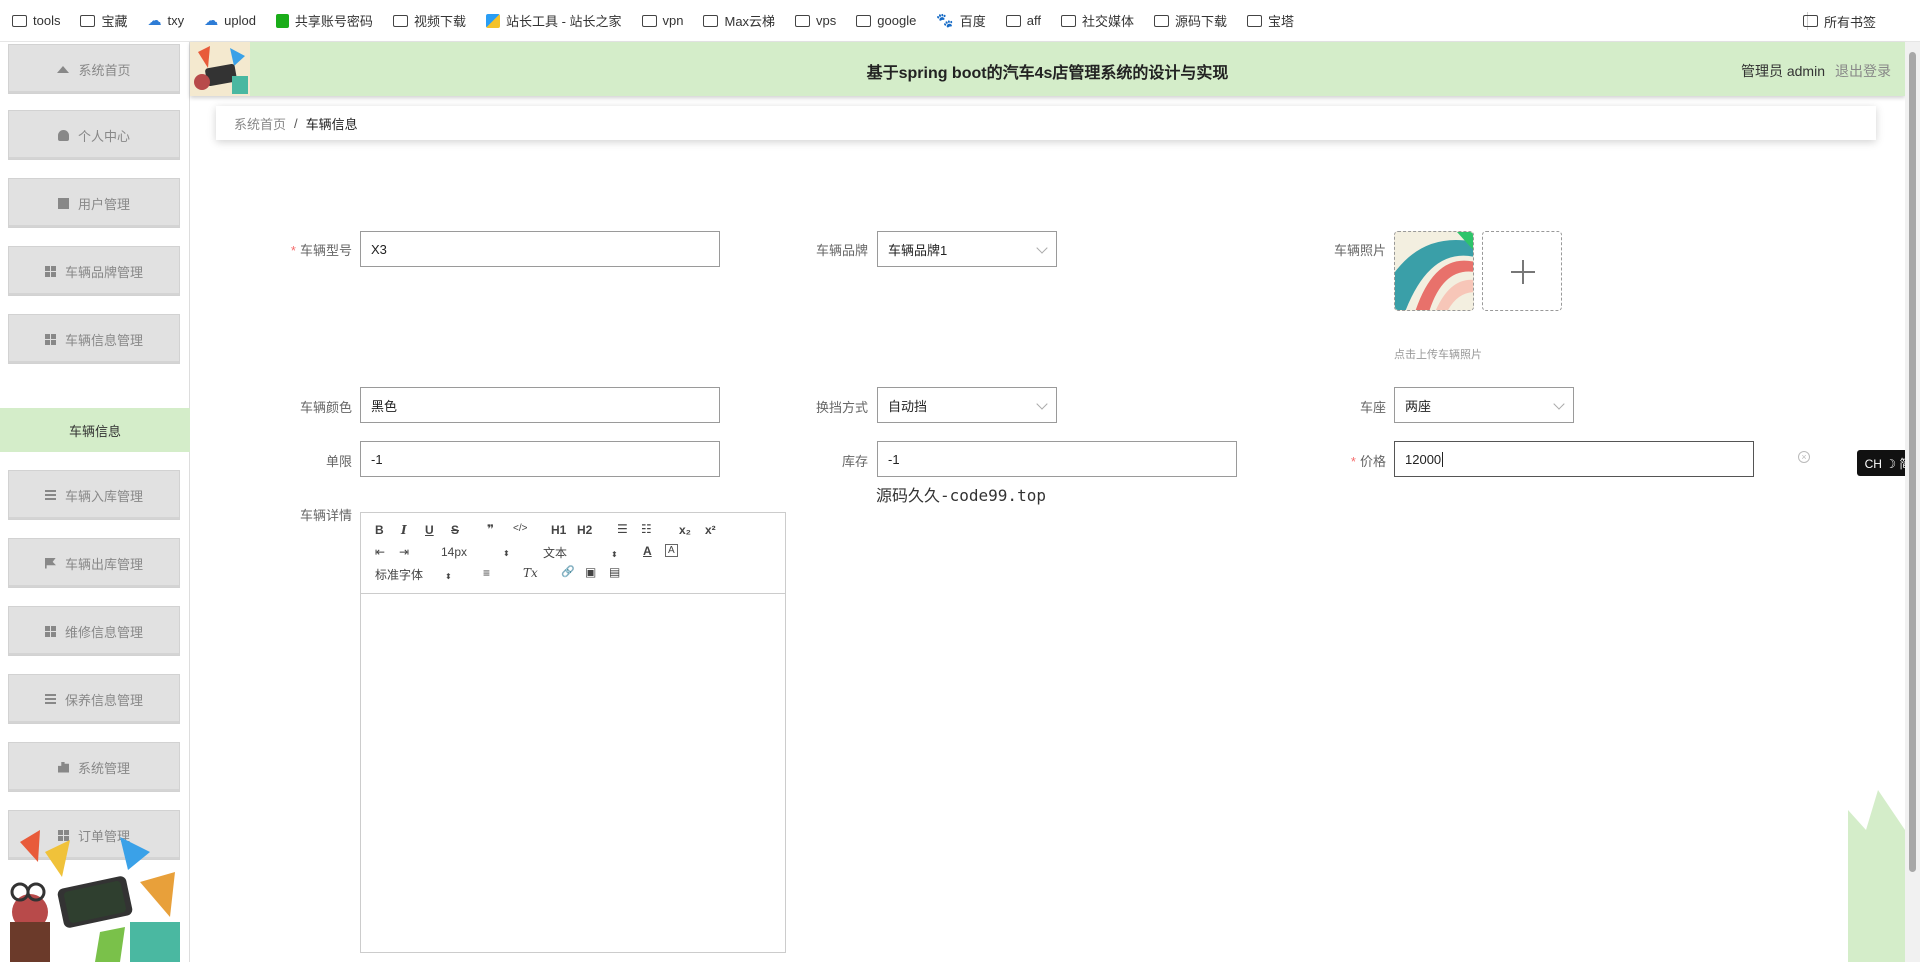 The image size is (1920, 962). Describe the element at coordinates (961, 495) in the screenshot. I see `watermark-text: 源码久久-code99.top` at that location.